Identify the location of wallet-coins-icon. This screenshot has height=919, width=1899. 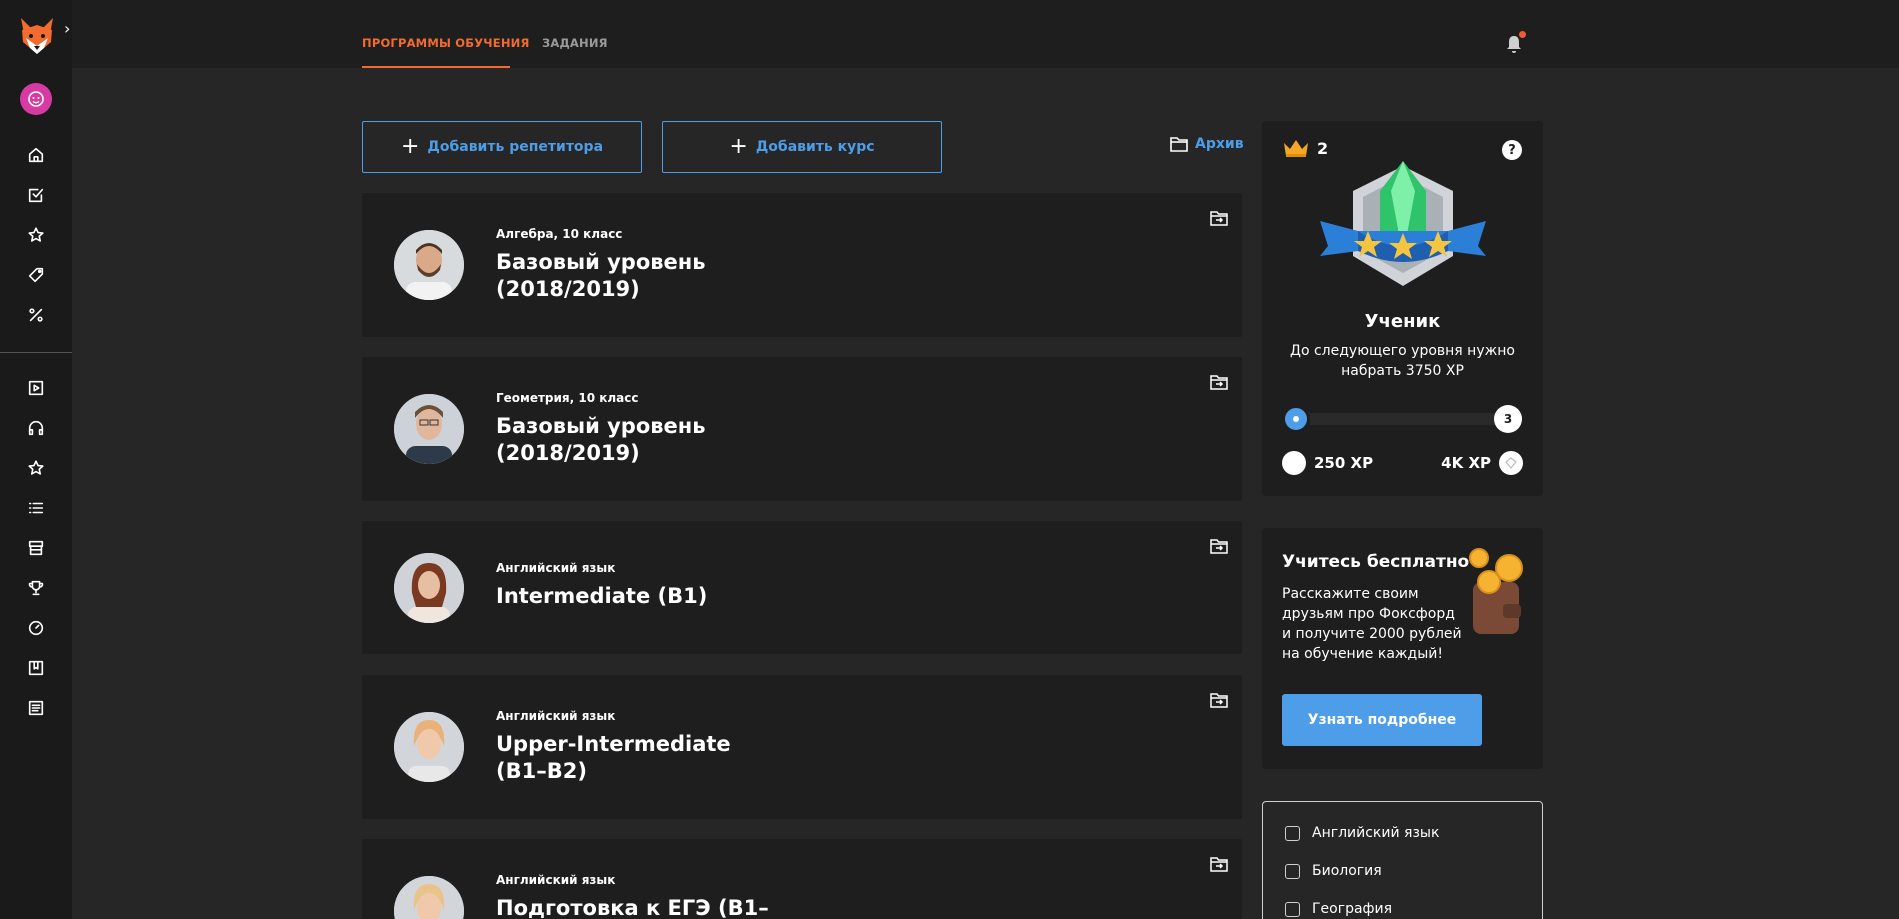
(1495, 593).